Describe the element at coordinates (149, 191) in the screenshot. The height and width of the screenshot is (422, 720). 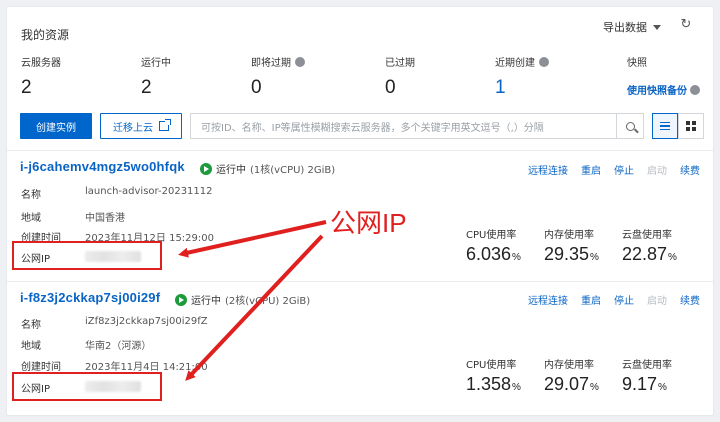
I see `instance-name: launch-advisor-20231112` at that location.